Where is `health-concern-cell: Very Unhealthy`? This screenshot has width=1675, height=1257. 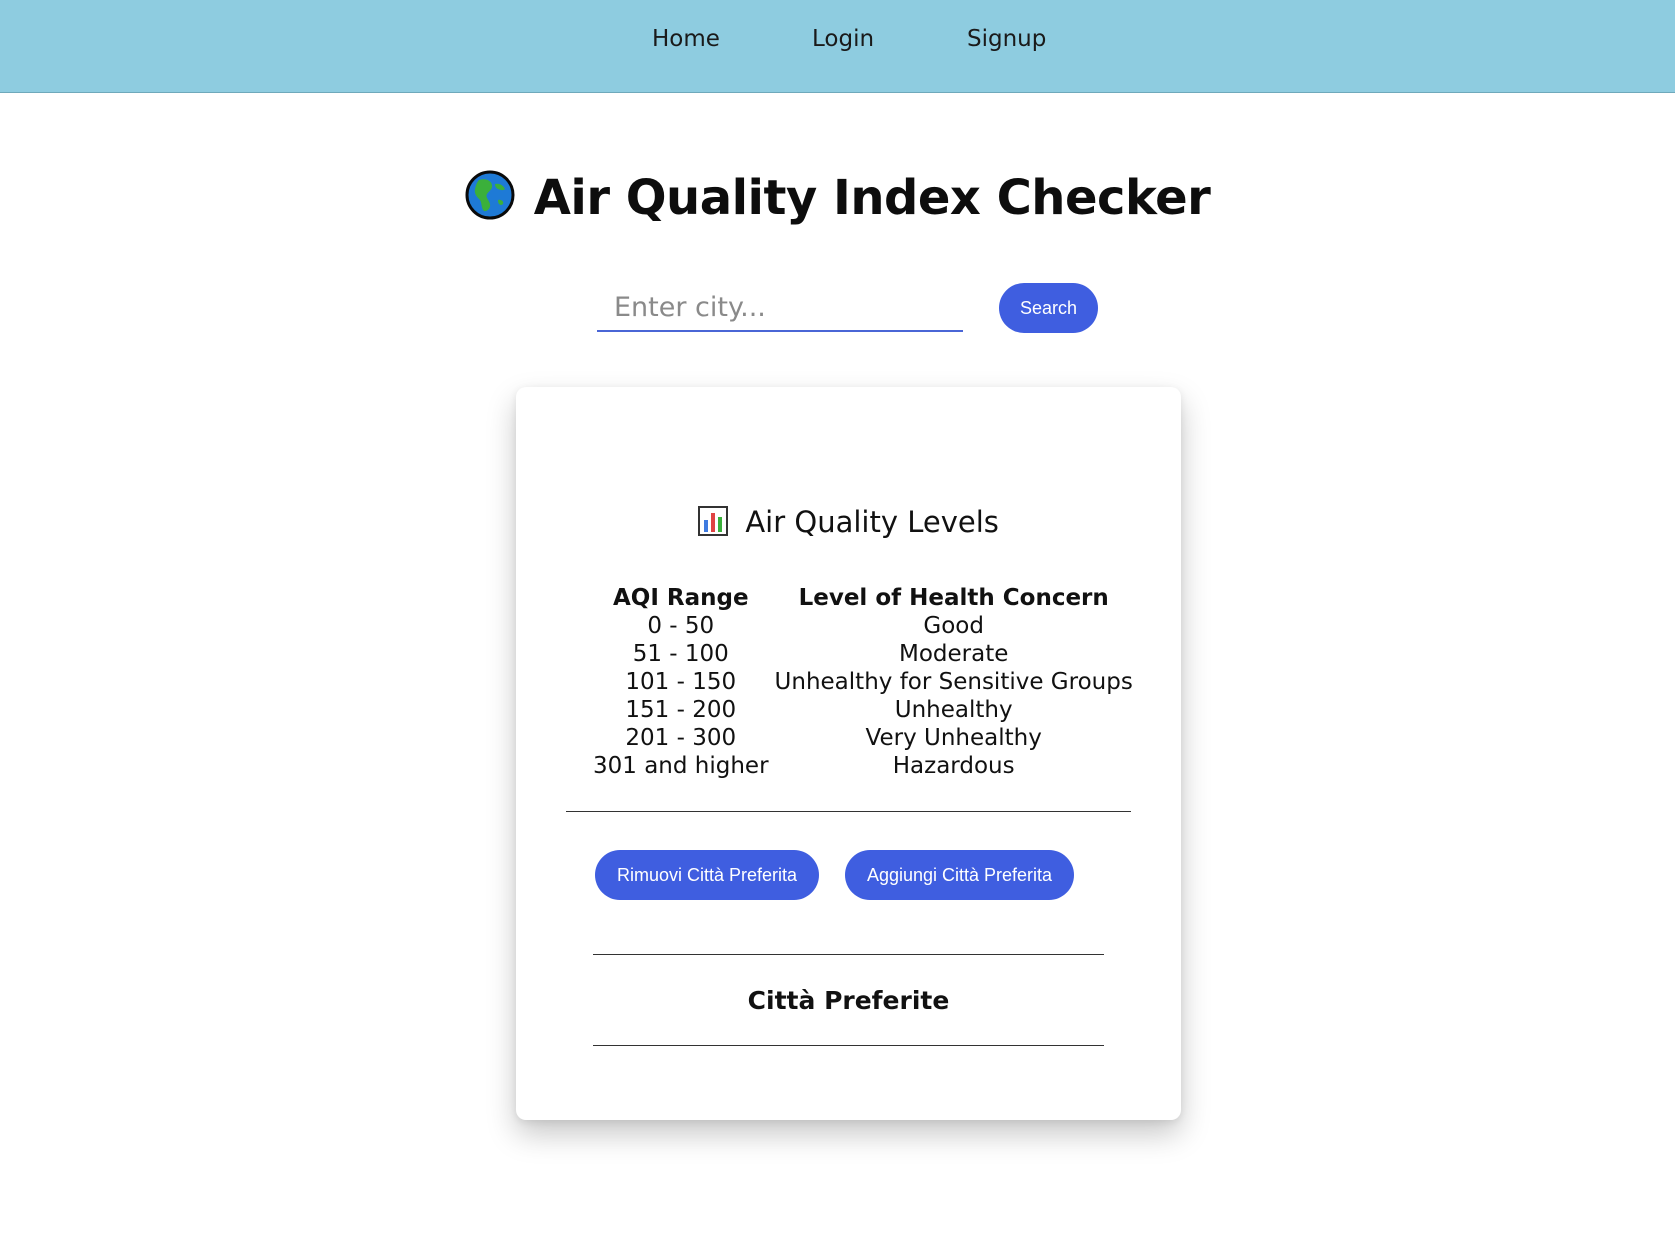
health-concern-cell: Very Unhealthy is located at coordinates (953, 738).